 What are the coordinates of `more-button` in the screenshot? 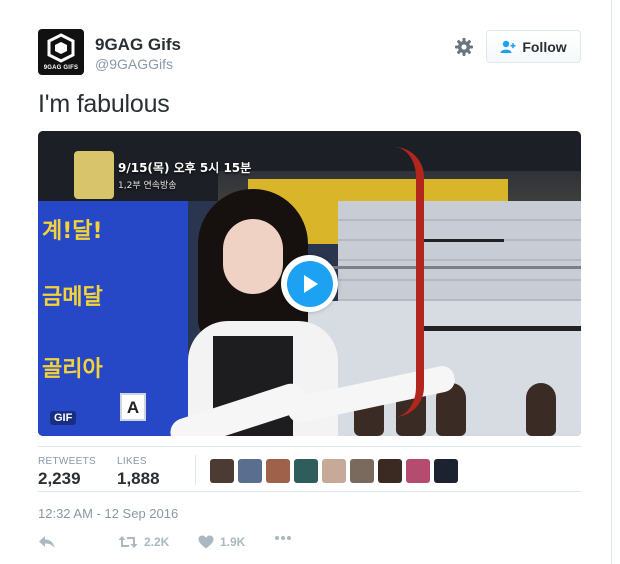 It's located at (283, 538).